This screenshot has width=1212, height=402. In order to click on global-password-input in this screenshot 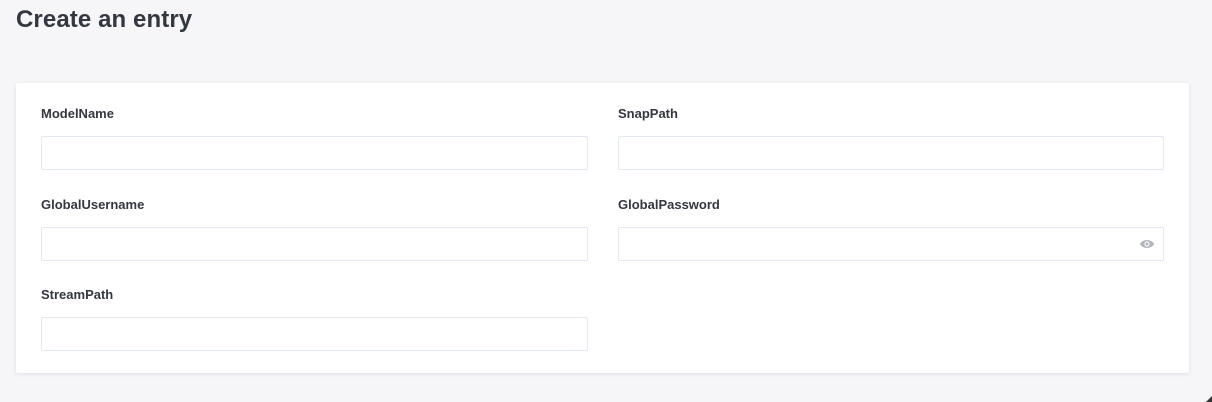, I will do `click(891, 244)`.